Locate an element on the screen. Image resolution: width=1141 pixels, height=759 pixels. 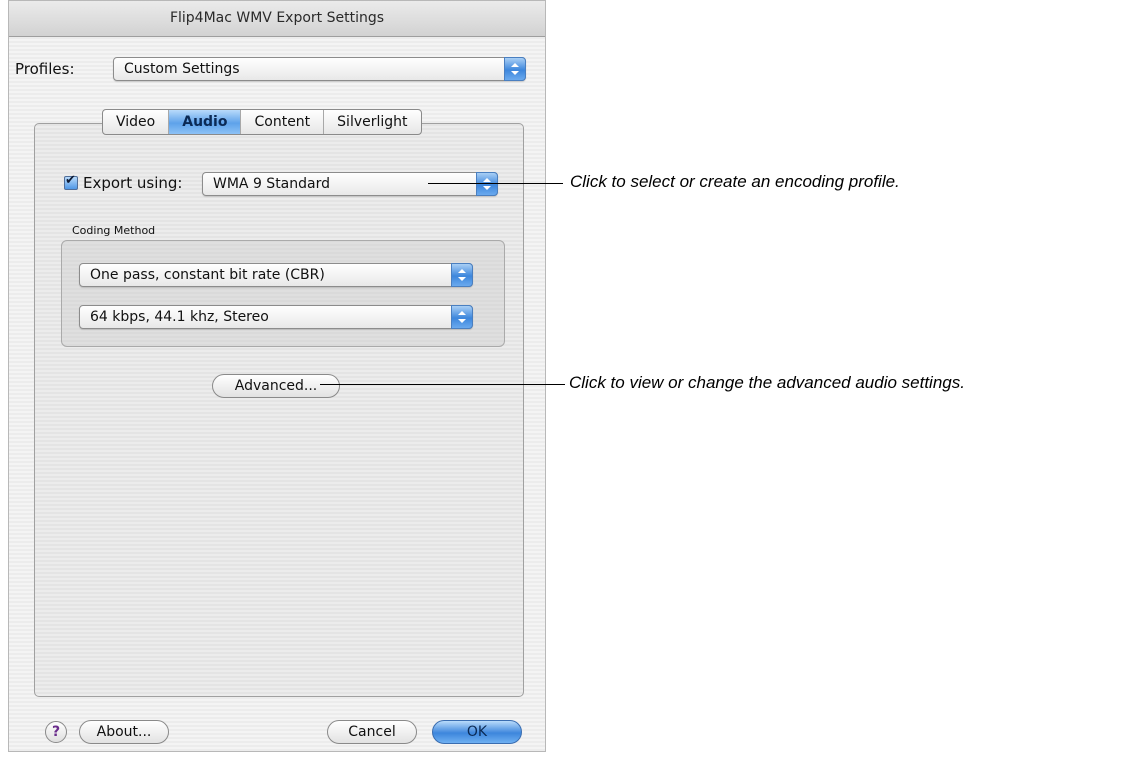
coding-method-label: Coding Method is located at coordinates (114, 230).